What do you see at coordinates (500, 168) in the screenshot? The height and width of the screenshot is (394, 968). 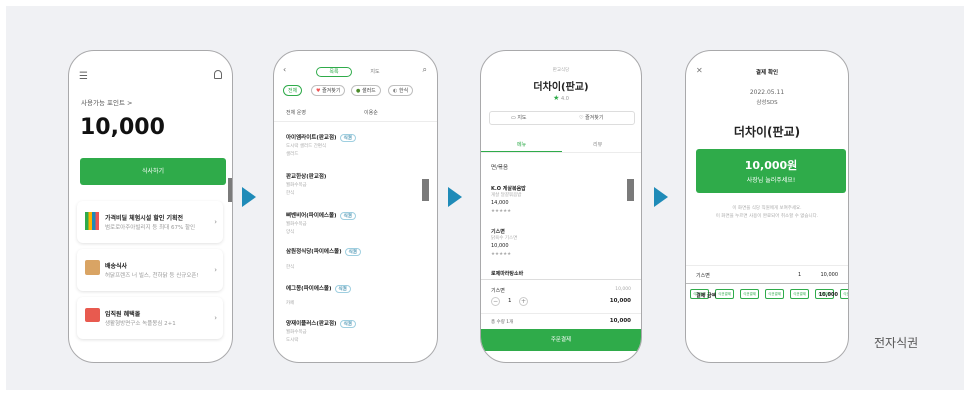 I see `section-label: 면/볶음` at bounding box center [500, 168].